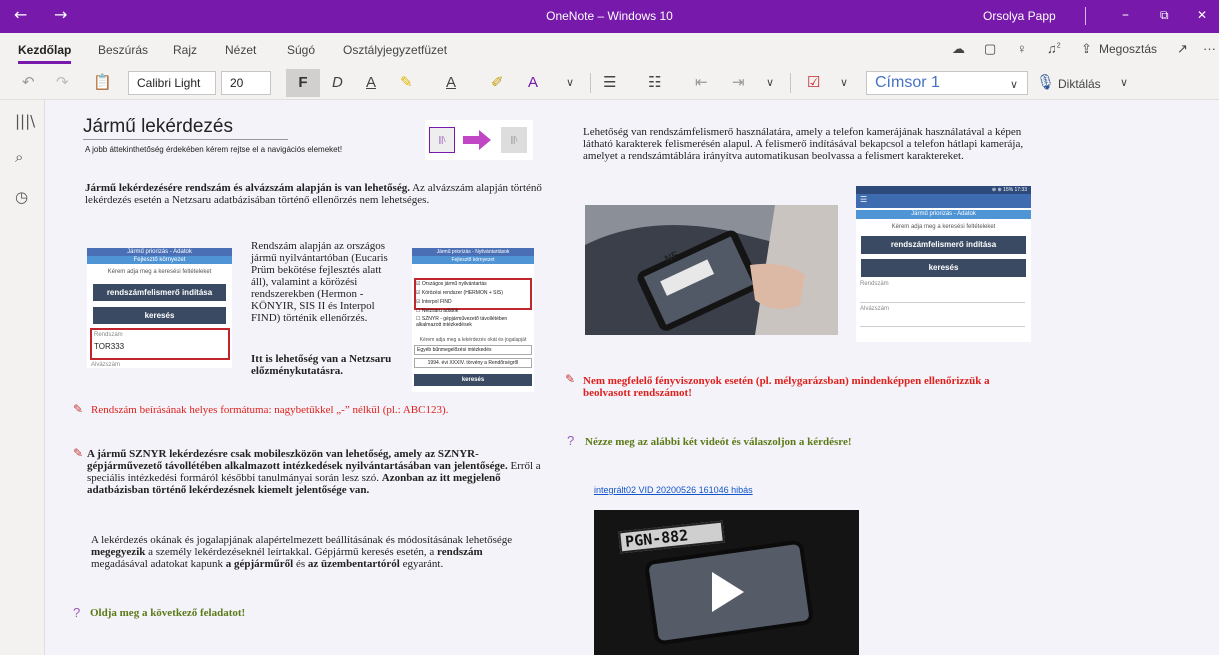 This screenshot has width=1219, height=655. What do you see at coordinates (738, 83) in the screenshot?
I see `indent-icon: ⇥` at bounding box center [738, 83].